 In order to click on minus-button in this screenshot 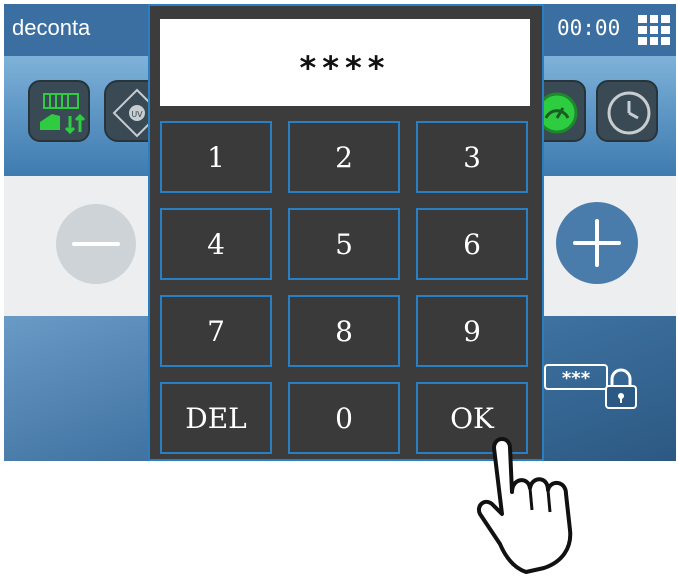, I will do `click(96, 244)`.